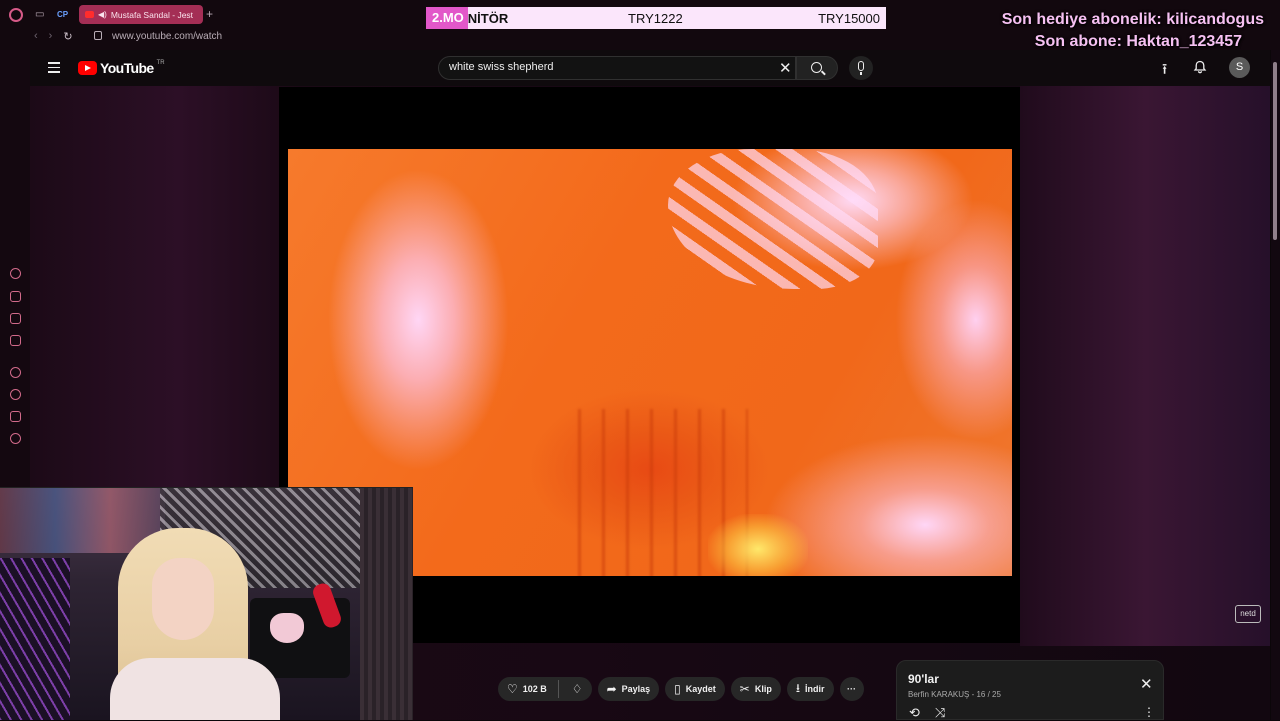 The width and height of the screenshot is (1280, 721). I want to click on search-button, so click(817, 68).